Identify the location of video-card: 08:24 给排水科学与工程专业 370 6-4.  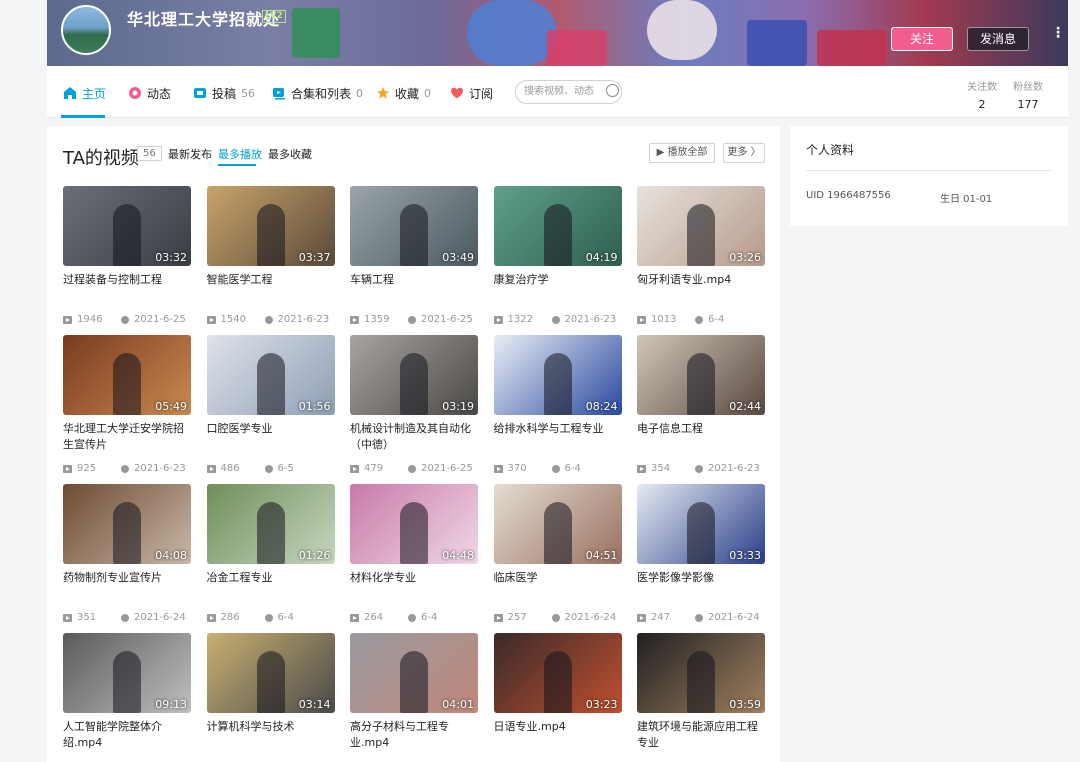
(557, 404).